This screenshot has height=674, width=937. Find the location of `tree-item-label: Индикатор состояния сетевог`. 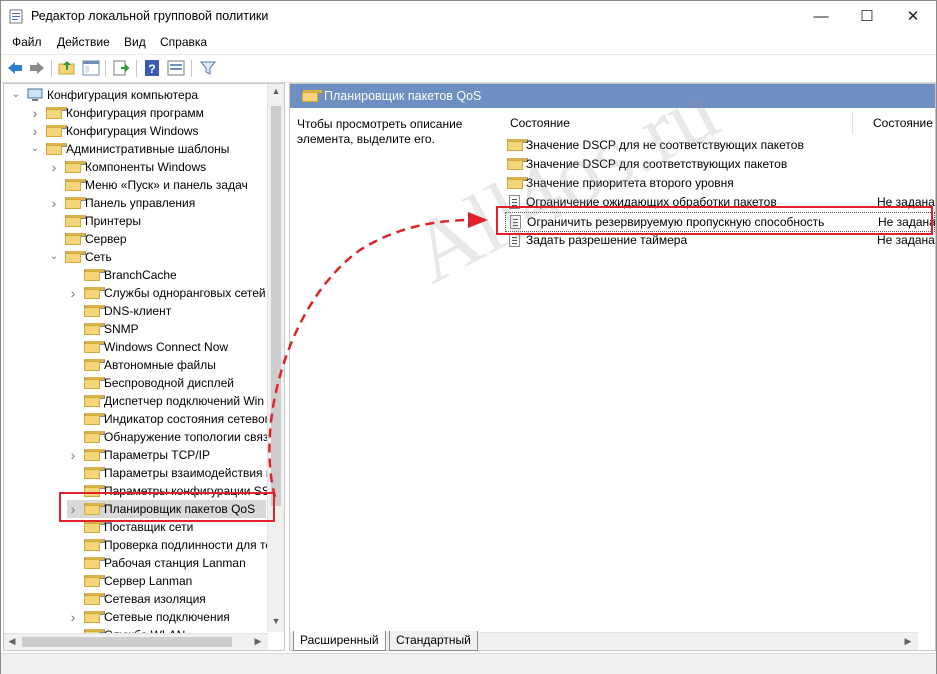

tree-item-label: Индикатор состояния сетевог is located at coordinates (187, 419).